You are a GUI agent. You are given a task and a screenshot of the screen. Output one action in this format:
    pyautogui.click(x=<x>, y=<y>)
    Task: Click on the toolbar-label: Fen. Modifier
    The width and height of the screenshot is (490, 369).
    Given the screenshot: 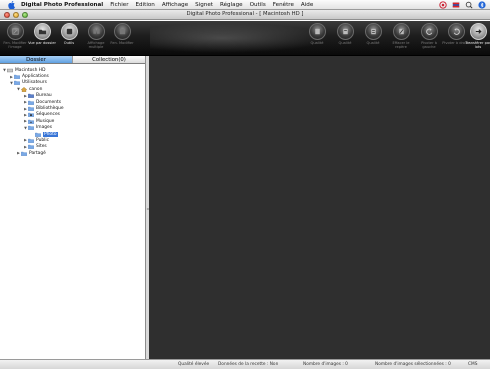 What is the action you would take?
    pyautogui.click(x=122, y=43)
    